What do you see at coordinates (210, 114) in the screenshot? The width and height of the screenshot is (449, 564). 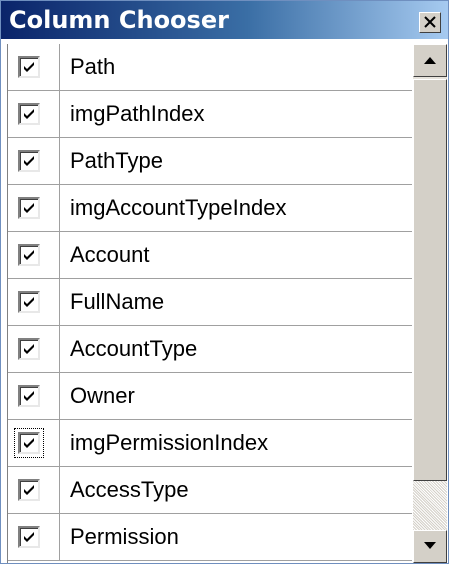 I see `list-item: imgPathIndex` at bounding box center [210, 114].